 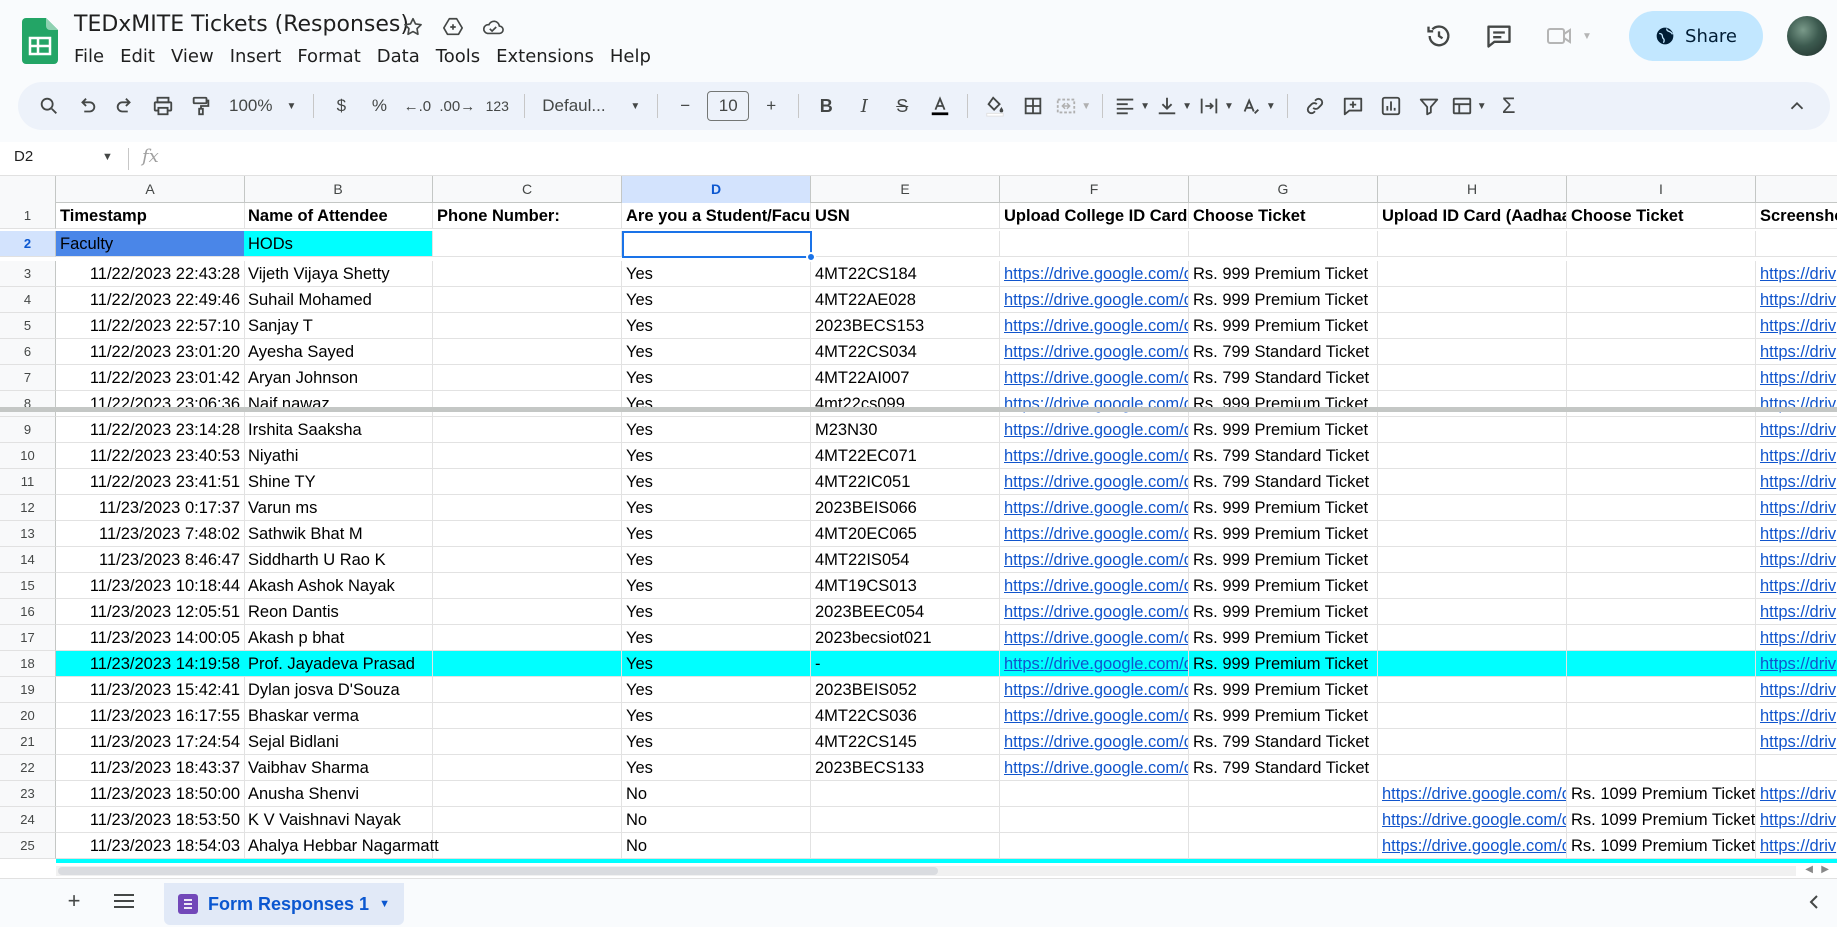 I want to click on document-title: TEDxMITE Tickets (Responses), so click(x=241, y=24).